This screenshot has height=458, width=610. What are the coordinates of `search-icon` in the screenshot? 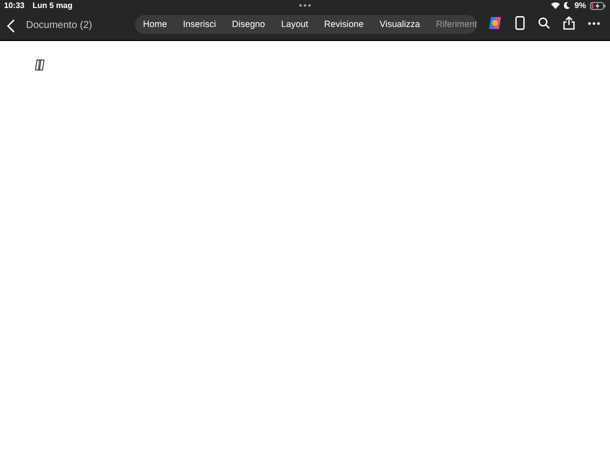 It's located at (544, 23).